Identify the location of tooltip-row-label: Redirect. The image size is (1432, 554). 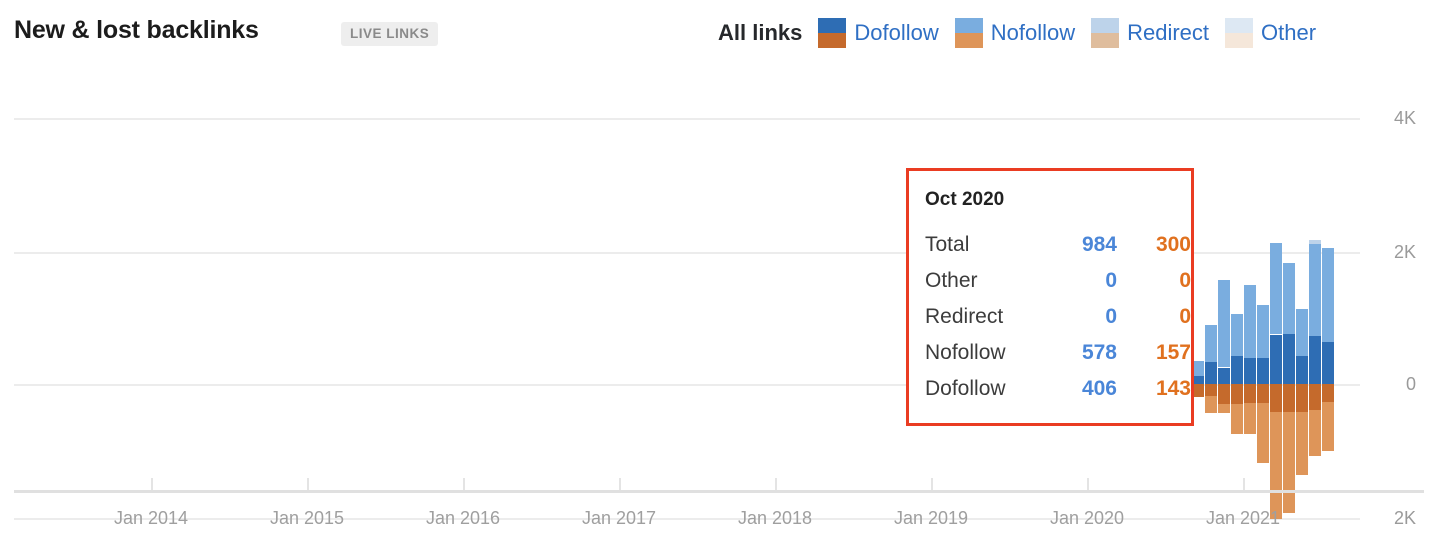
(964, 316).